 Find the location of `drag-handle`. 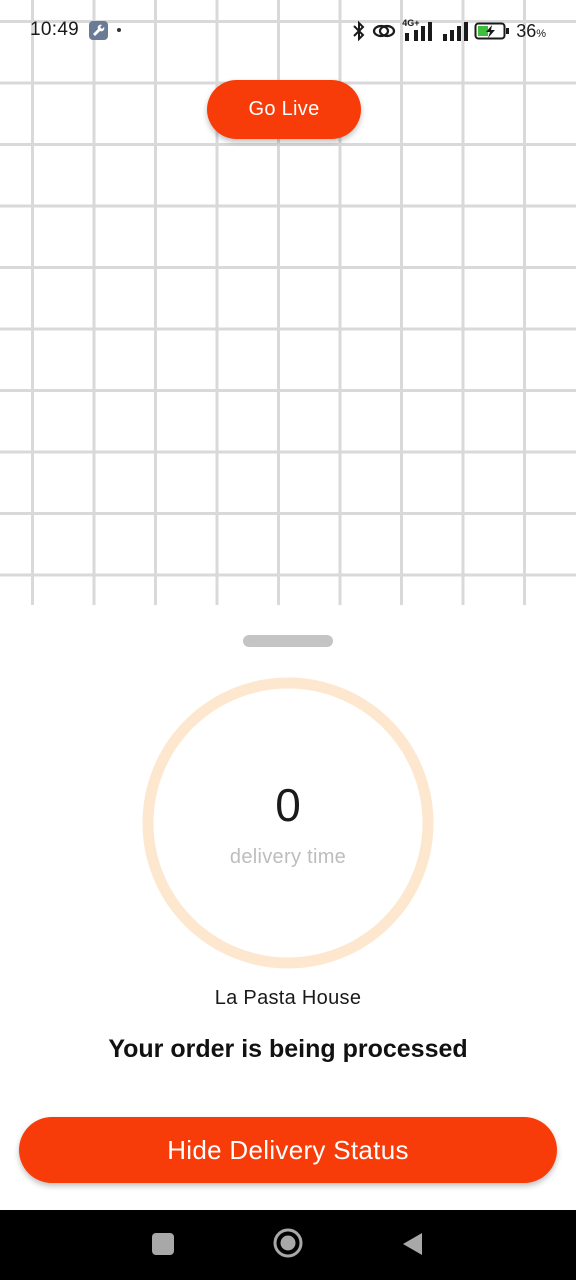

drag-handle is located at coordinates (288, 641).